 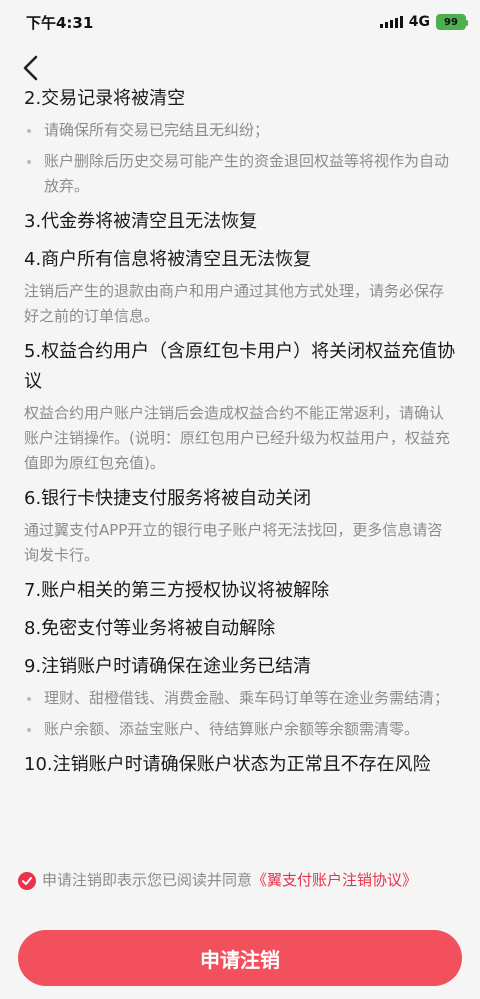 What do you see at coordinates (141, 221) in the screenshot?
I see `section-3-title: 3.代金券将被清空且无法恢复` at bounding box center [141, 221].